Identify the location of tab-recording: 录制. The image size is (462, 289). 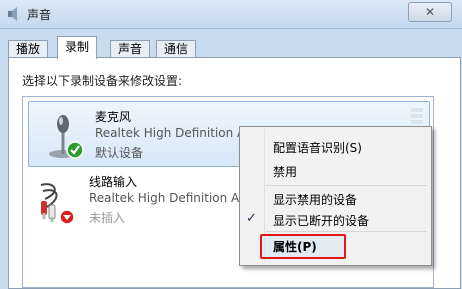
(77, 47).